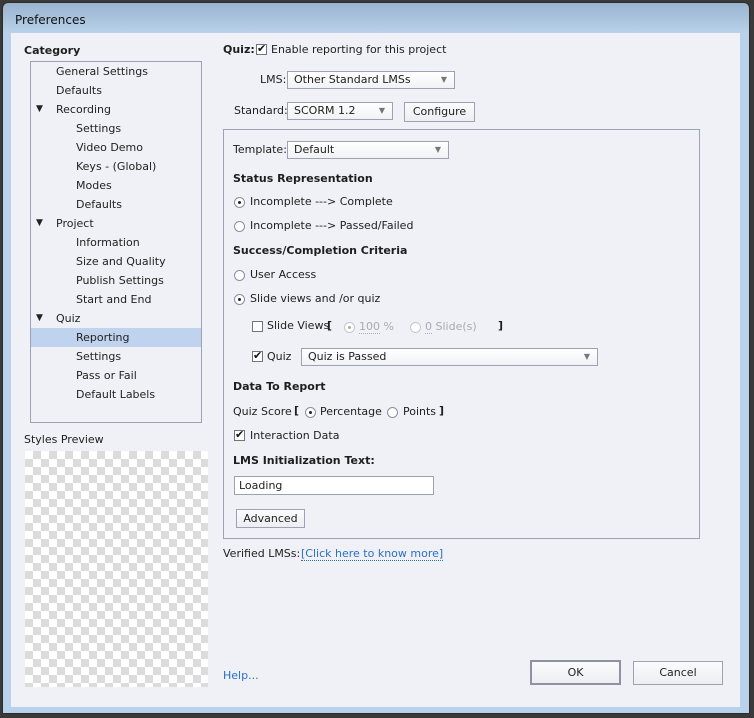 This screenshot has width=754, height=718. What do you see at coordinates (376, 327) in the screenshot?
I see `percent-label: 100 %` at bounding box center [376, 327].